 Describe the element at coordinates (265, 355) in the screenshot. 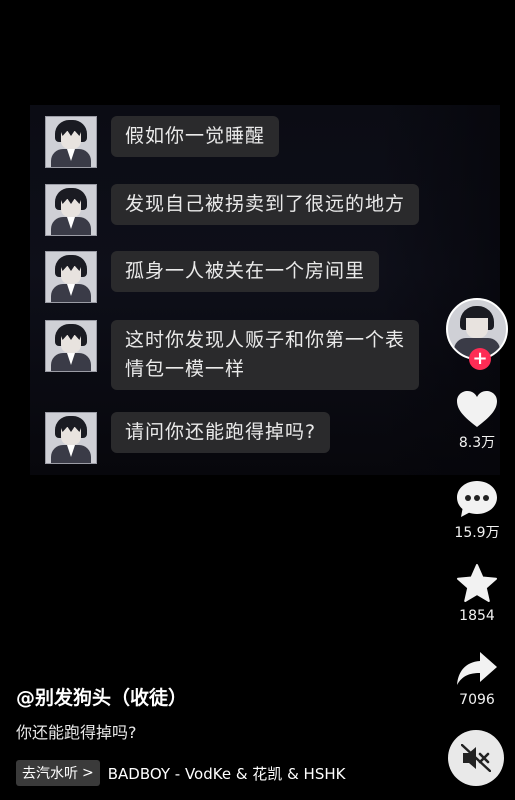

I see `chat-bubble: 这时你发现人贩子和你第一个表 情包一模一样` at that location.